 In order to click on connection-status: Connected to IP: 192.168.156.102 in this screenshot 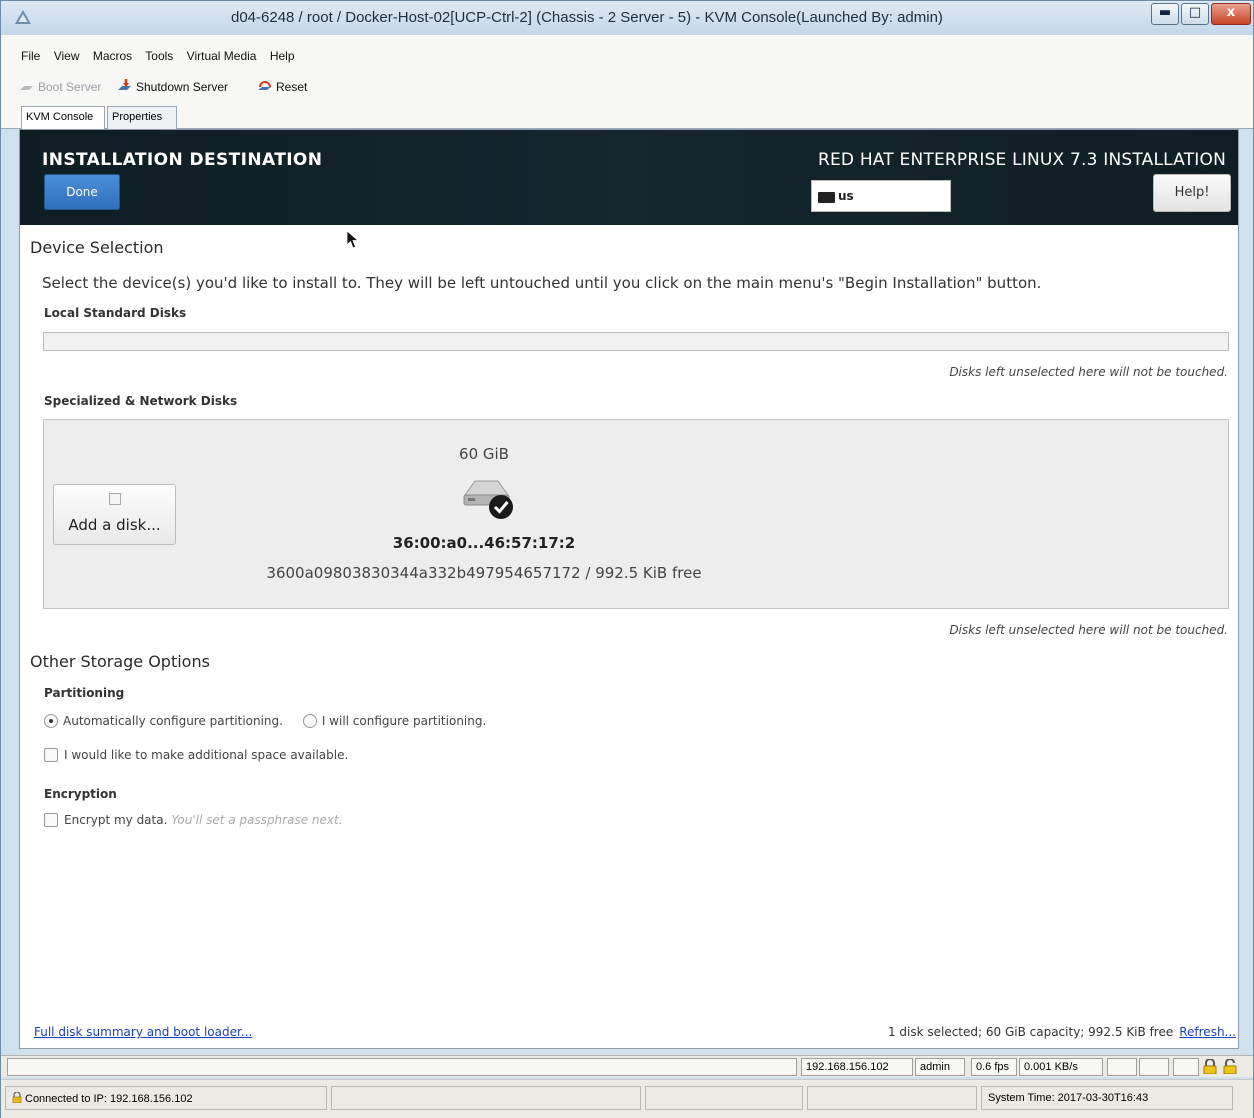, I will do `click(166, 1098)`.